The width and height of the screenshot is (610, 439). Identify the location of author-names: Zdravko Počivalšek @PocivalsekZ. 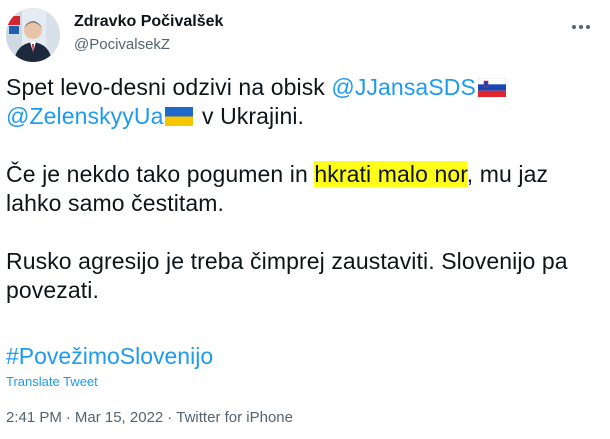
(148, 33).